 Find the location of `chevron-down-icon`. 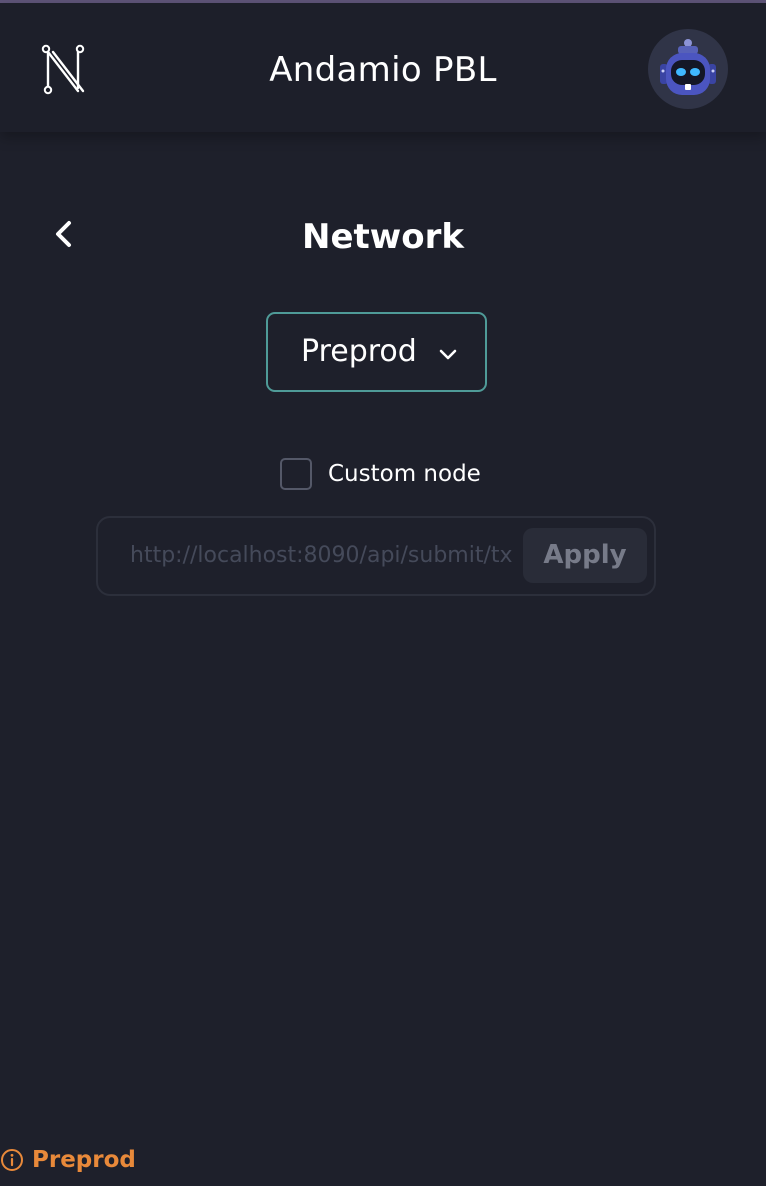

chevron-down-icon is located at coordinates (448, 354).